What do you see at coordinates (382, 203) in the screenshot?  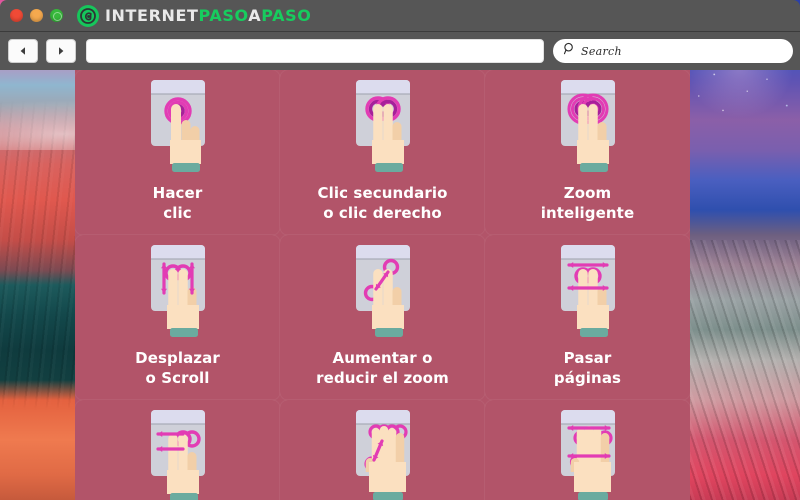 I see `gesture-card-label: Clic secundario o clic derecho` at bounding box center [382, 203].